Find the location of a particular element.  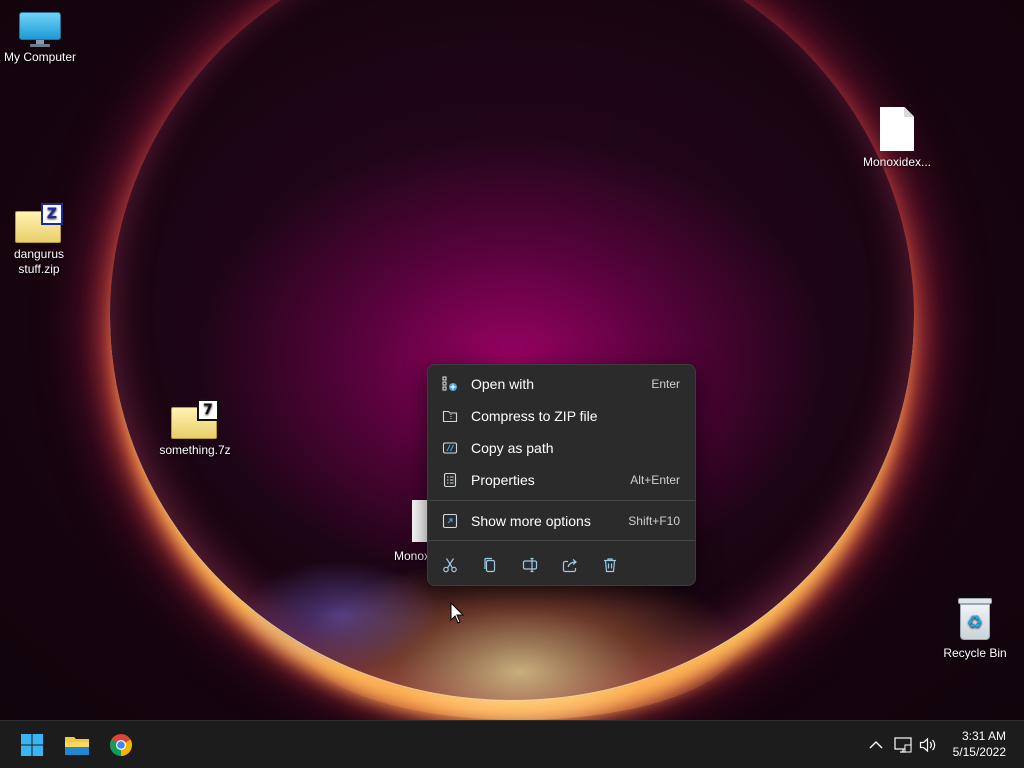

desktop-icon-my-computer: My Computer is located at coordinates (40, 38).